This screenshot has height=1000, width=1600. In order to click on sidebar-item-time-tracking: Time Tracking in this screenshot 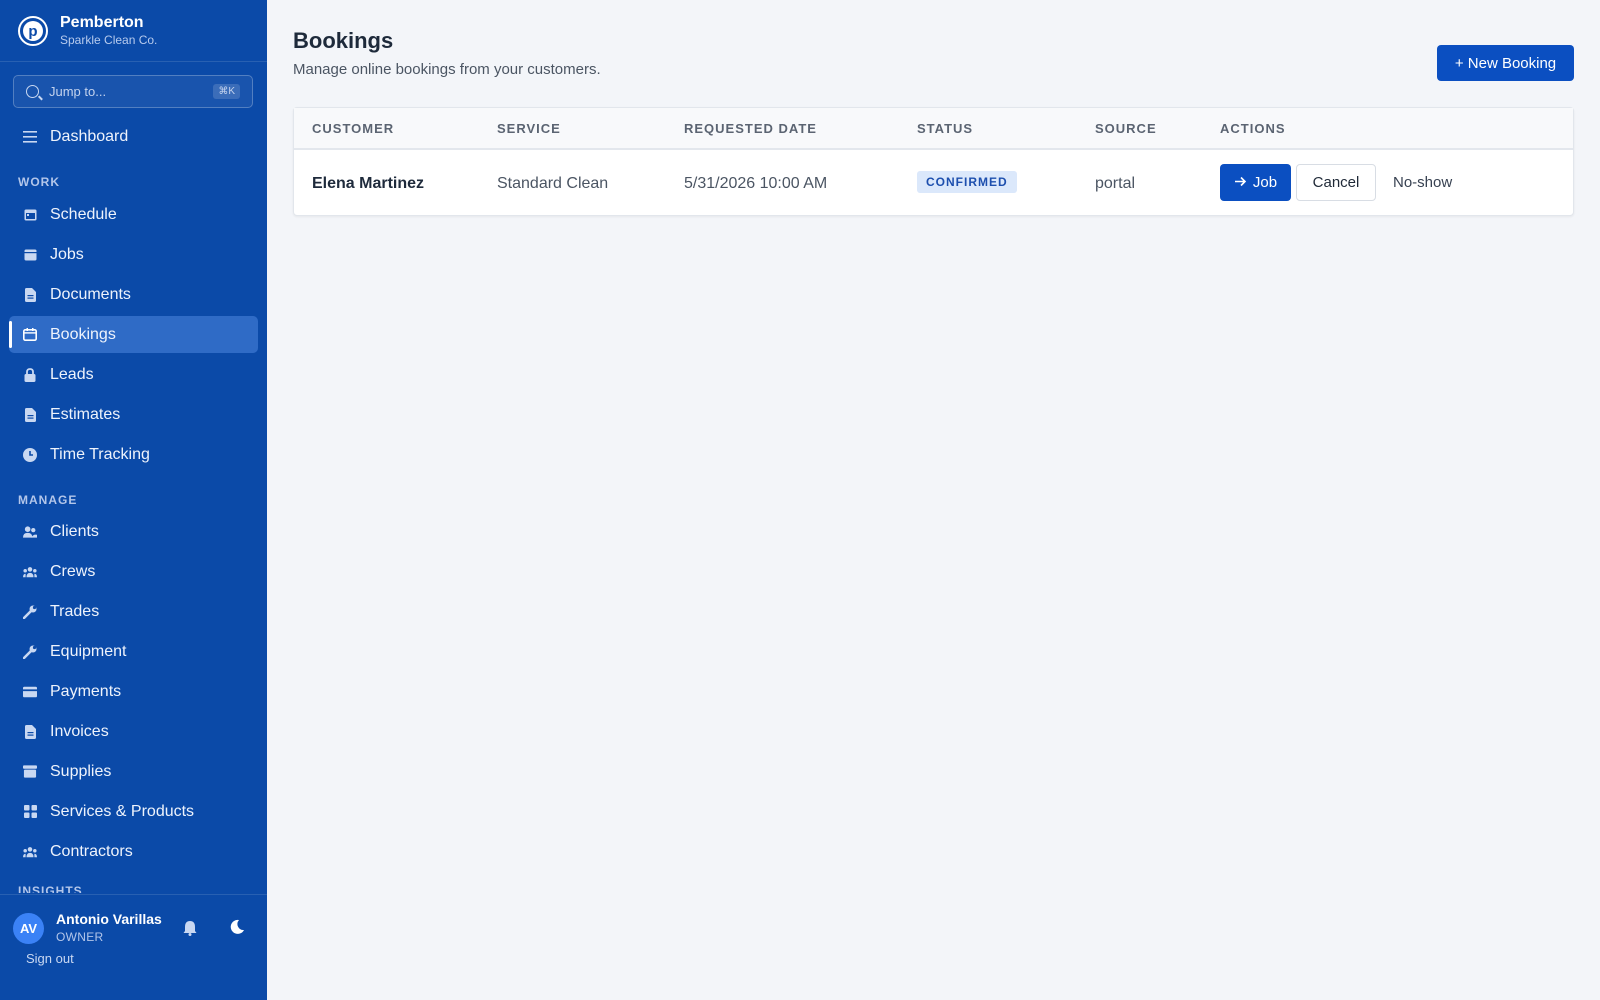, I will do `click(133, 454)`.